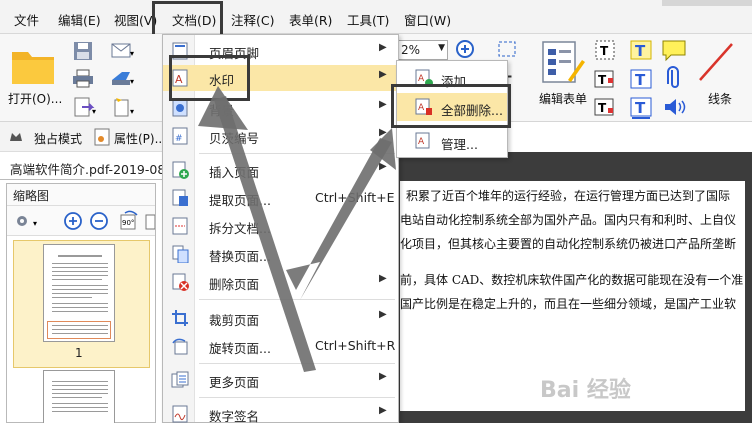 The width and height of the screenshot is (752, 423). I want to click on arrow-head, so click(223, 108).